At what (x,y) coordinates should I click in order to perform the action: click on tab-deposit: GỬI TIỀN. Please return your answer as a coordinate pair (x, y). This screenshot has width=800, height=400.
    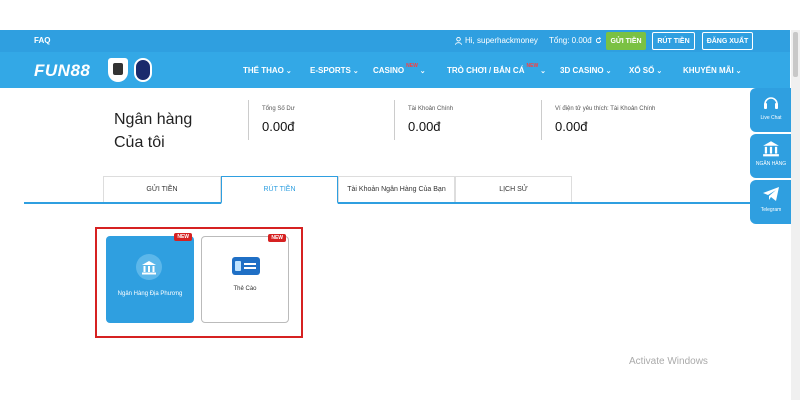
    Looking at the image, I should click on (162, 189).